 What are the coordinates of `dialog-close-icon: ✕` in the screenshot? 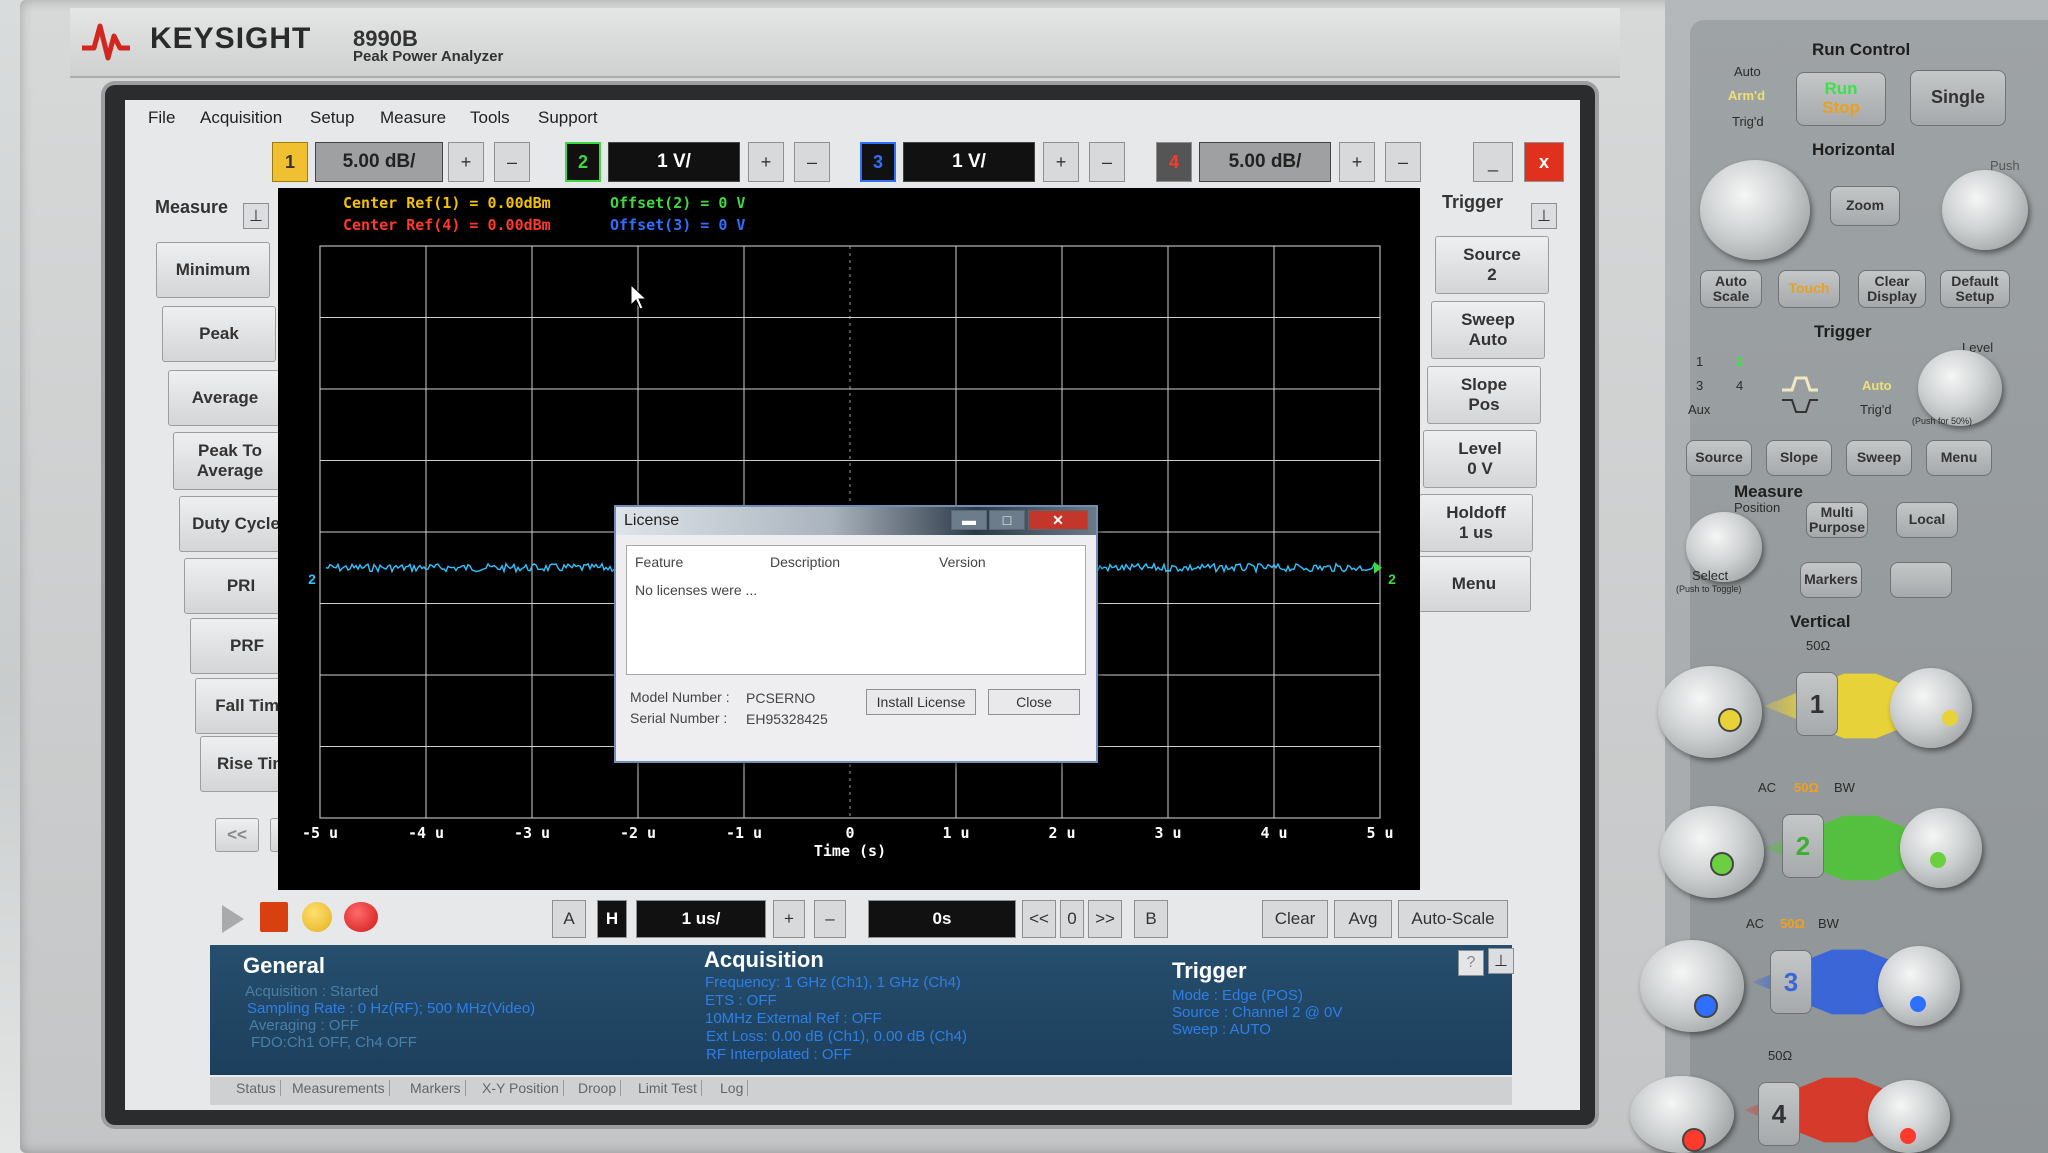 It's located at (1058, 520).